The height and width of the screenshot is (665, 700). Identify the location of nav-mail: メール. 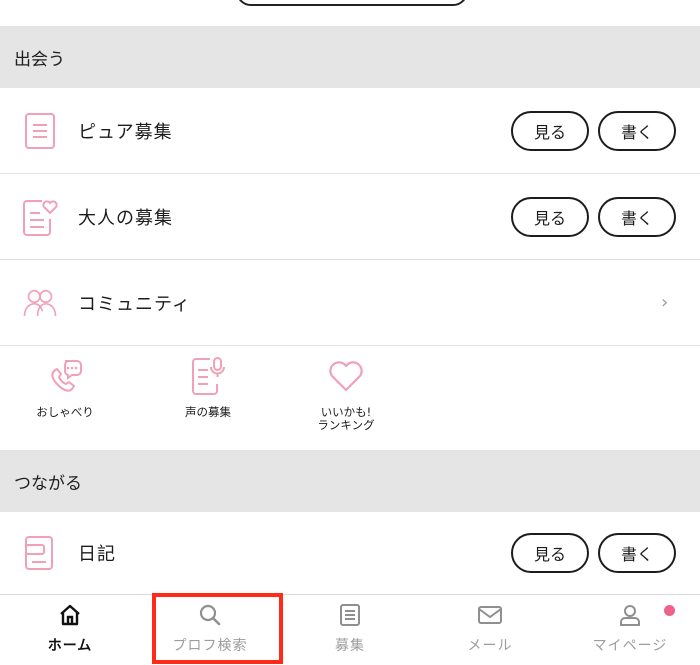
(490, 631).